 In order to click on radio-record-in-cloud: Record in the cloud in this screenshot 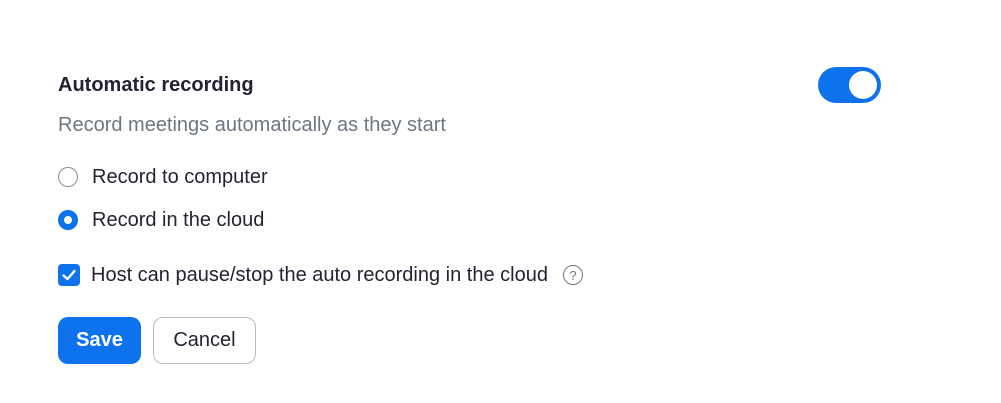, I will do `click(161, 220)`.